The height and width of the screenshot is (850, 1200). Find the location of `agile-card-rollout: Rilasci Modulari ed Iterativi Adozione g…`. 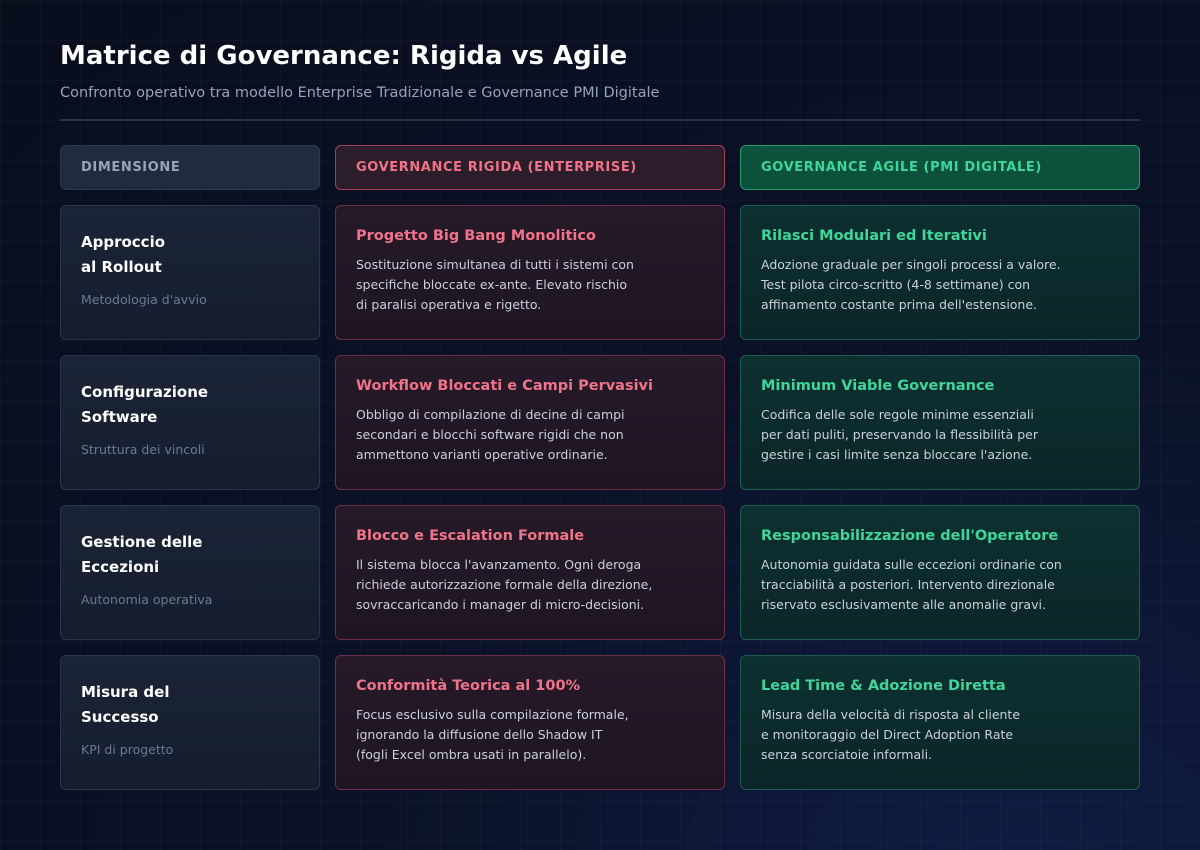

agile-card-rollout: Rilasci Modulari ed Iterativi Adozione g… is located at coordinates (940, 272).